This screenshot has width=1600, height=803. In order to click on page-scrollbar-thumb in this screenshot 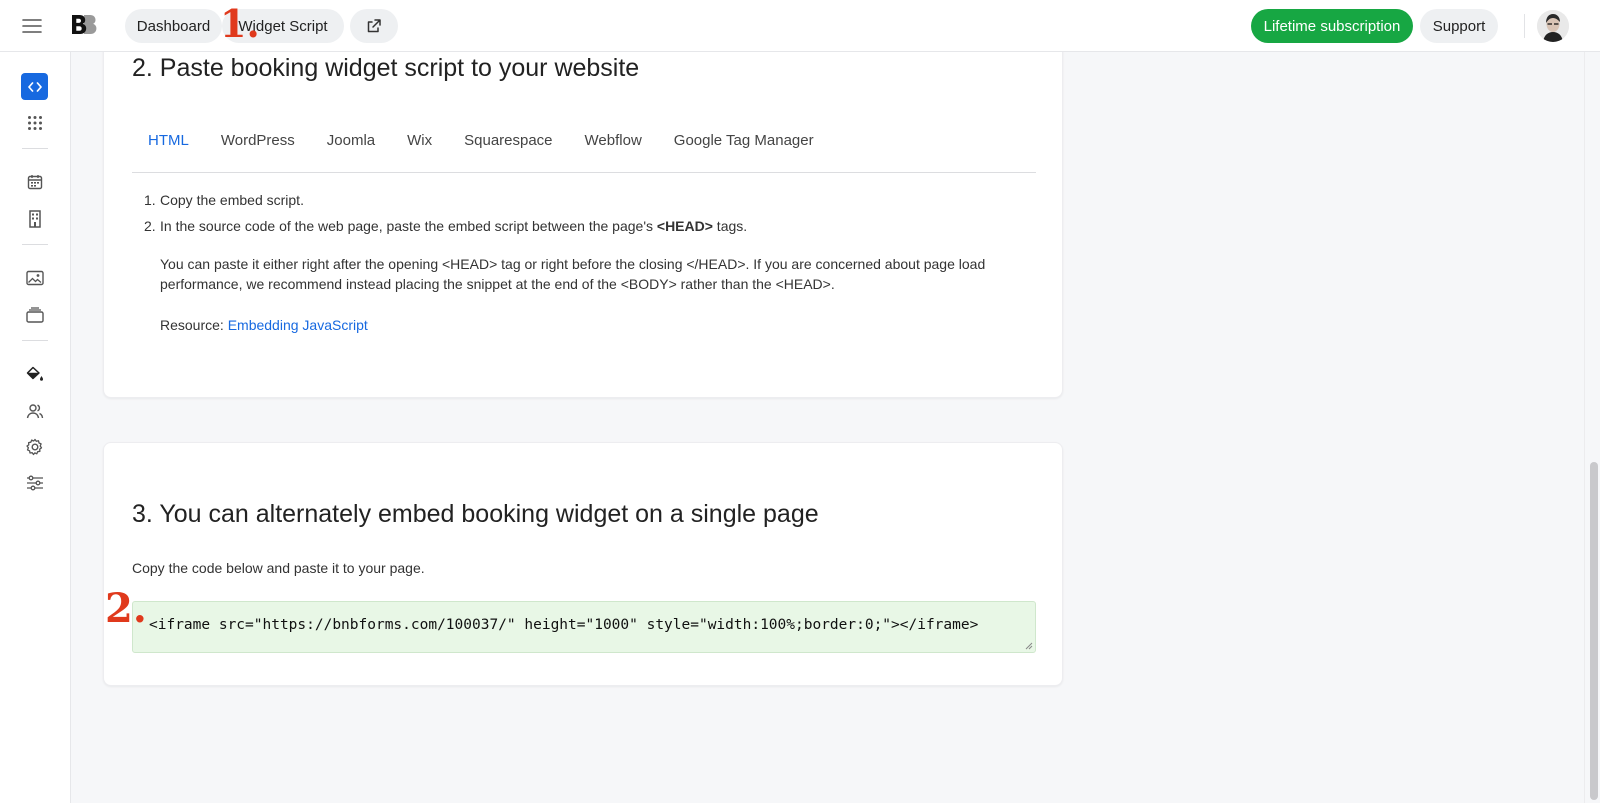, I will do `click(1594, 631)`.